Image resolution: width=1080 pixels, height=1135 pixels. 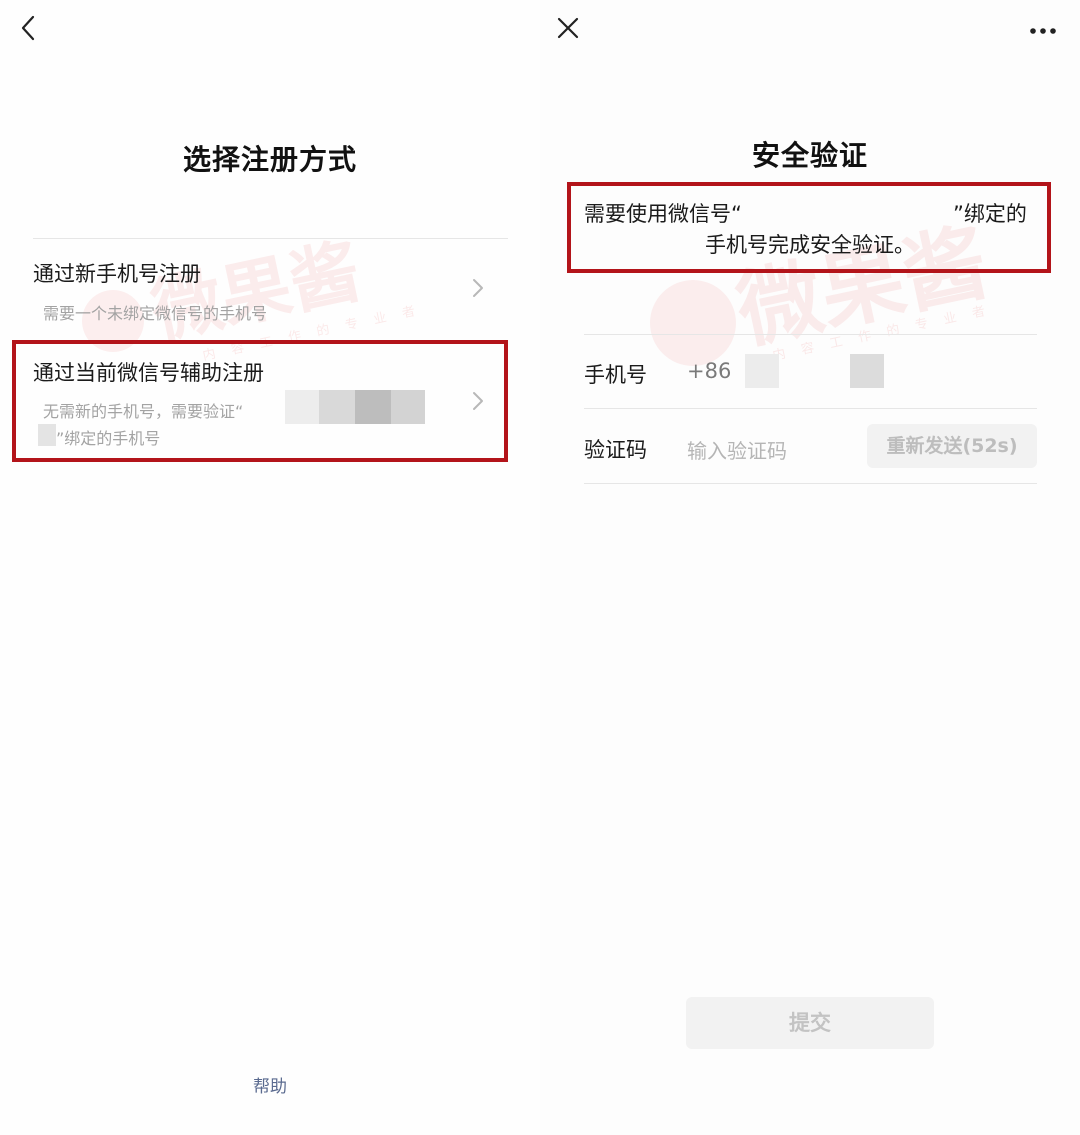 I want to click on option-subtitle: ”绑定的手机号, so click(x=108, y=438).